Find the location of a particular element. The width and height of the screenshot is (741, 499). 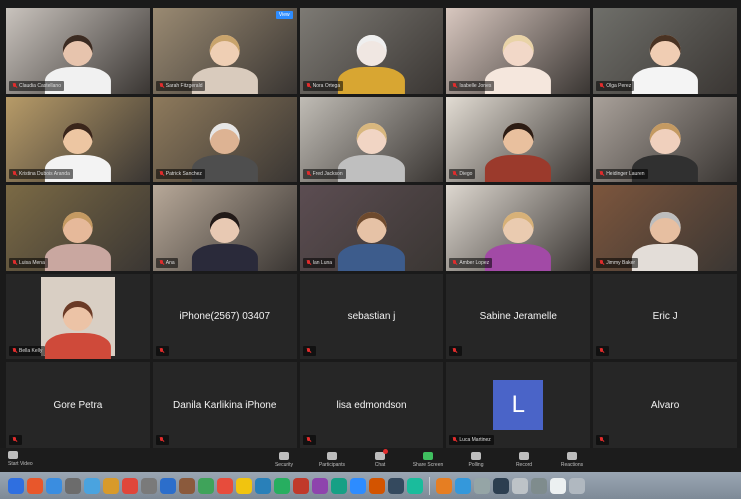

security-button: Security is located at coordinates (284, 460).